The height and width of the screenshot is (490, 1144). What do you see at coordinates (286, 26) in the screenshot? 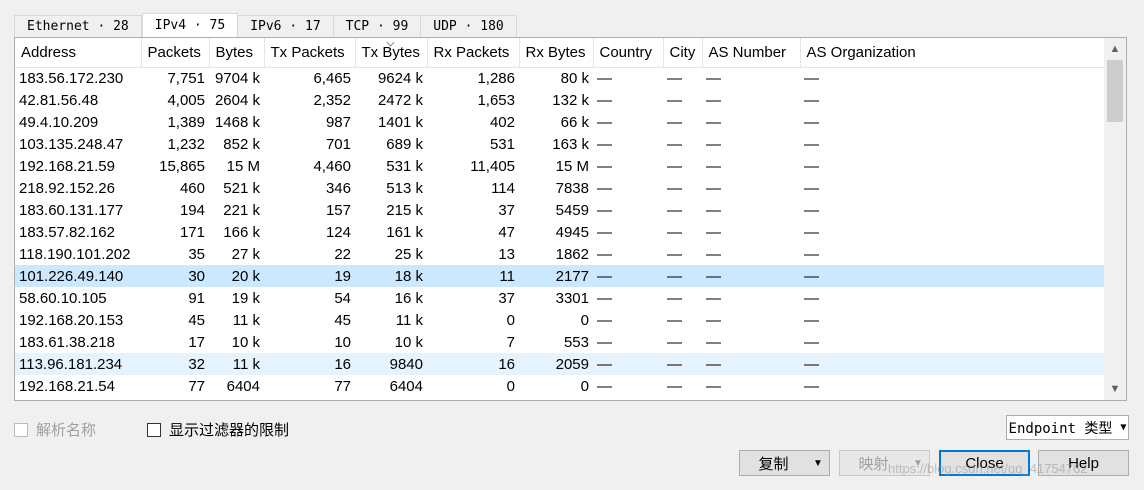
I see `tab-ipv6: IPv6 · 17` at bounding box center [286, 26].